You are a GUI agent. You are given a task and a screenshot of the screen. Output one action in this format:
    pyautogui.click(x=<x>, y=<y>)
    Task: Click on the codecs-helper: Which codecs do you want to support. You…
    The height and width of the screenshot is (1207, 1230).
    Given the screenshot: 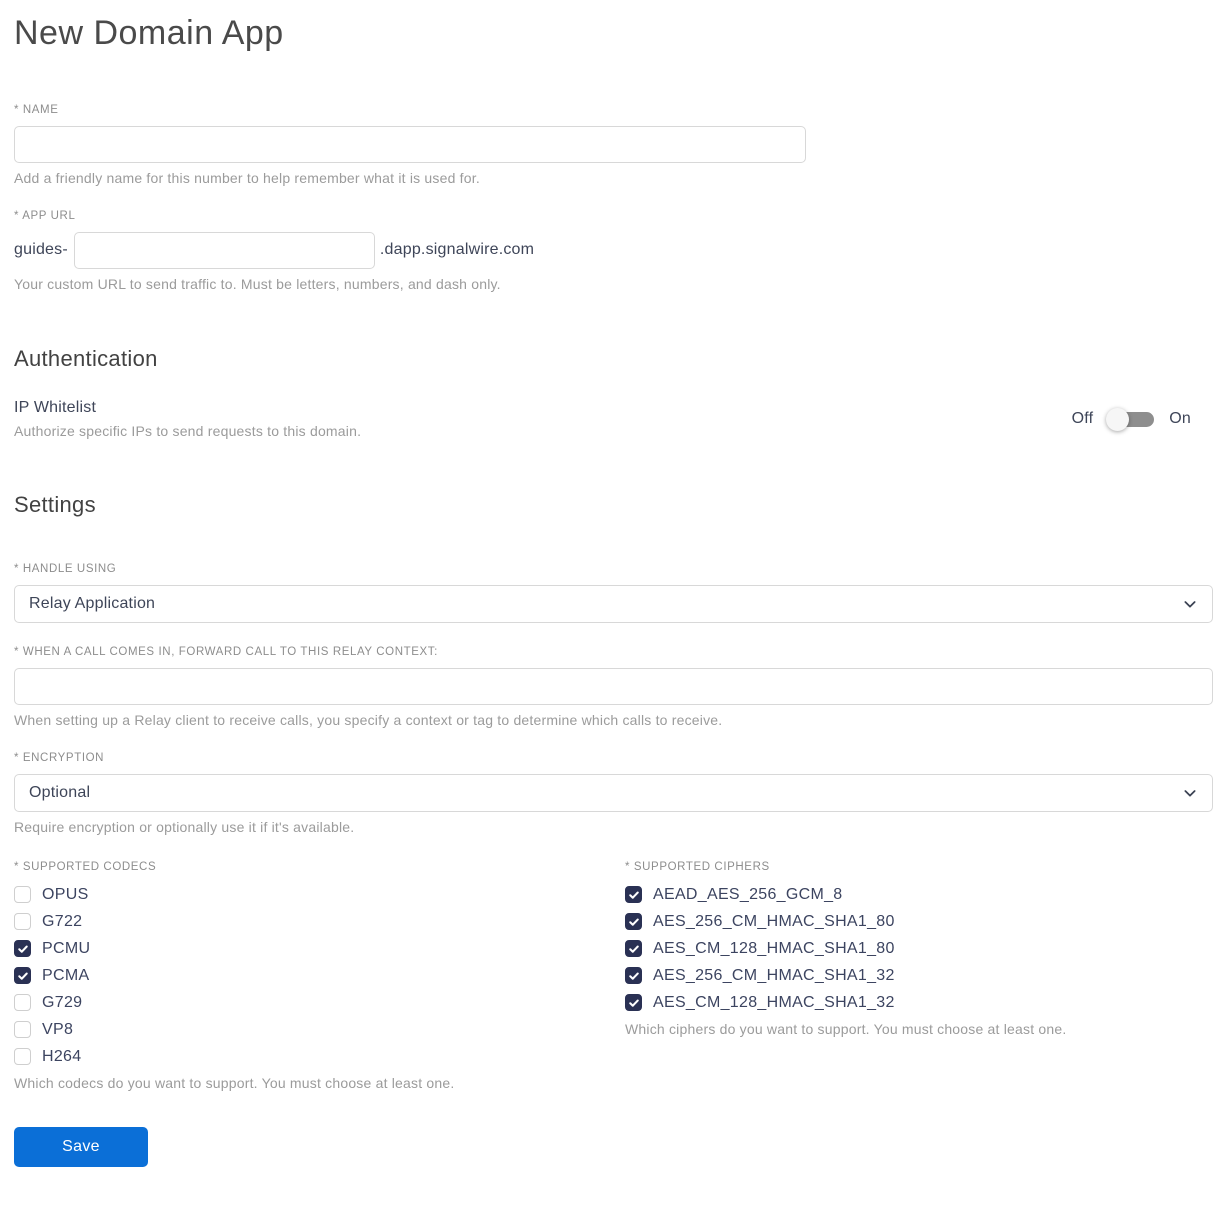 What is the action you would take?
    pyautogui.click(x=234, y=1082)
    